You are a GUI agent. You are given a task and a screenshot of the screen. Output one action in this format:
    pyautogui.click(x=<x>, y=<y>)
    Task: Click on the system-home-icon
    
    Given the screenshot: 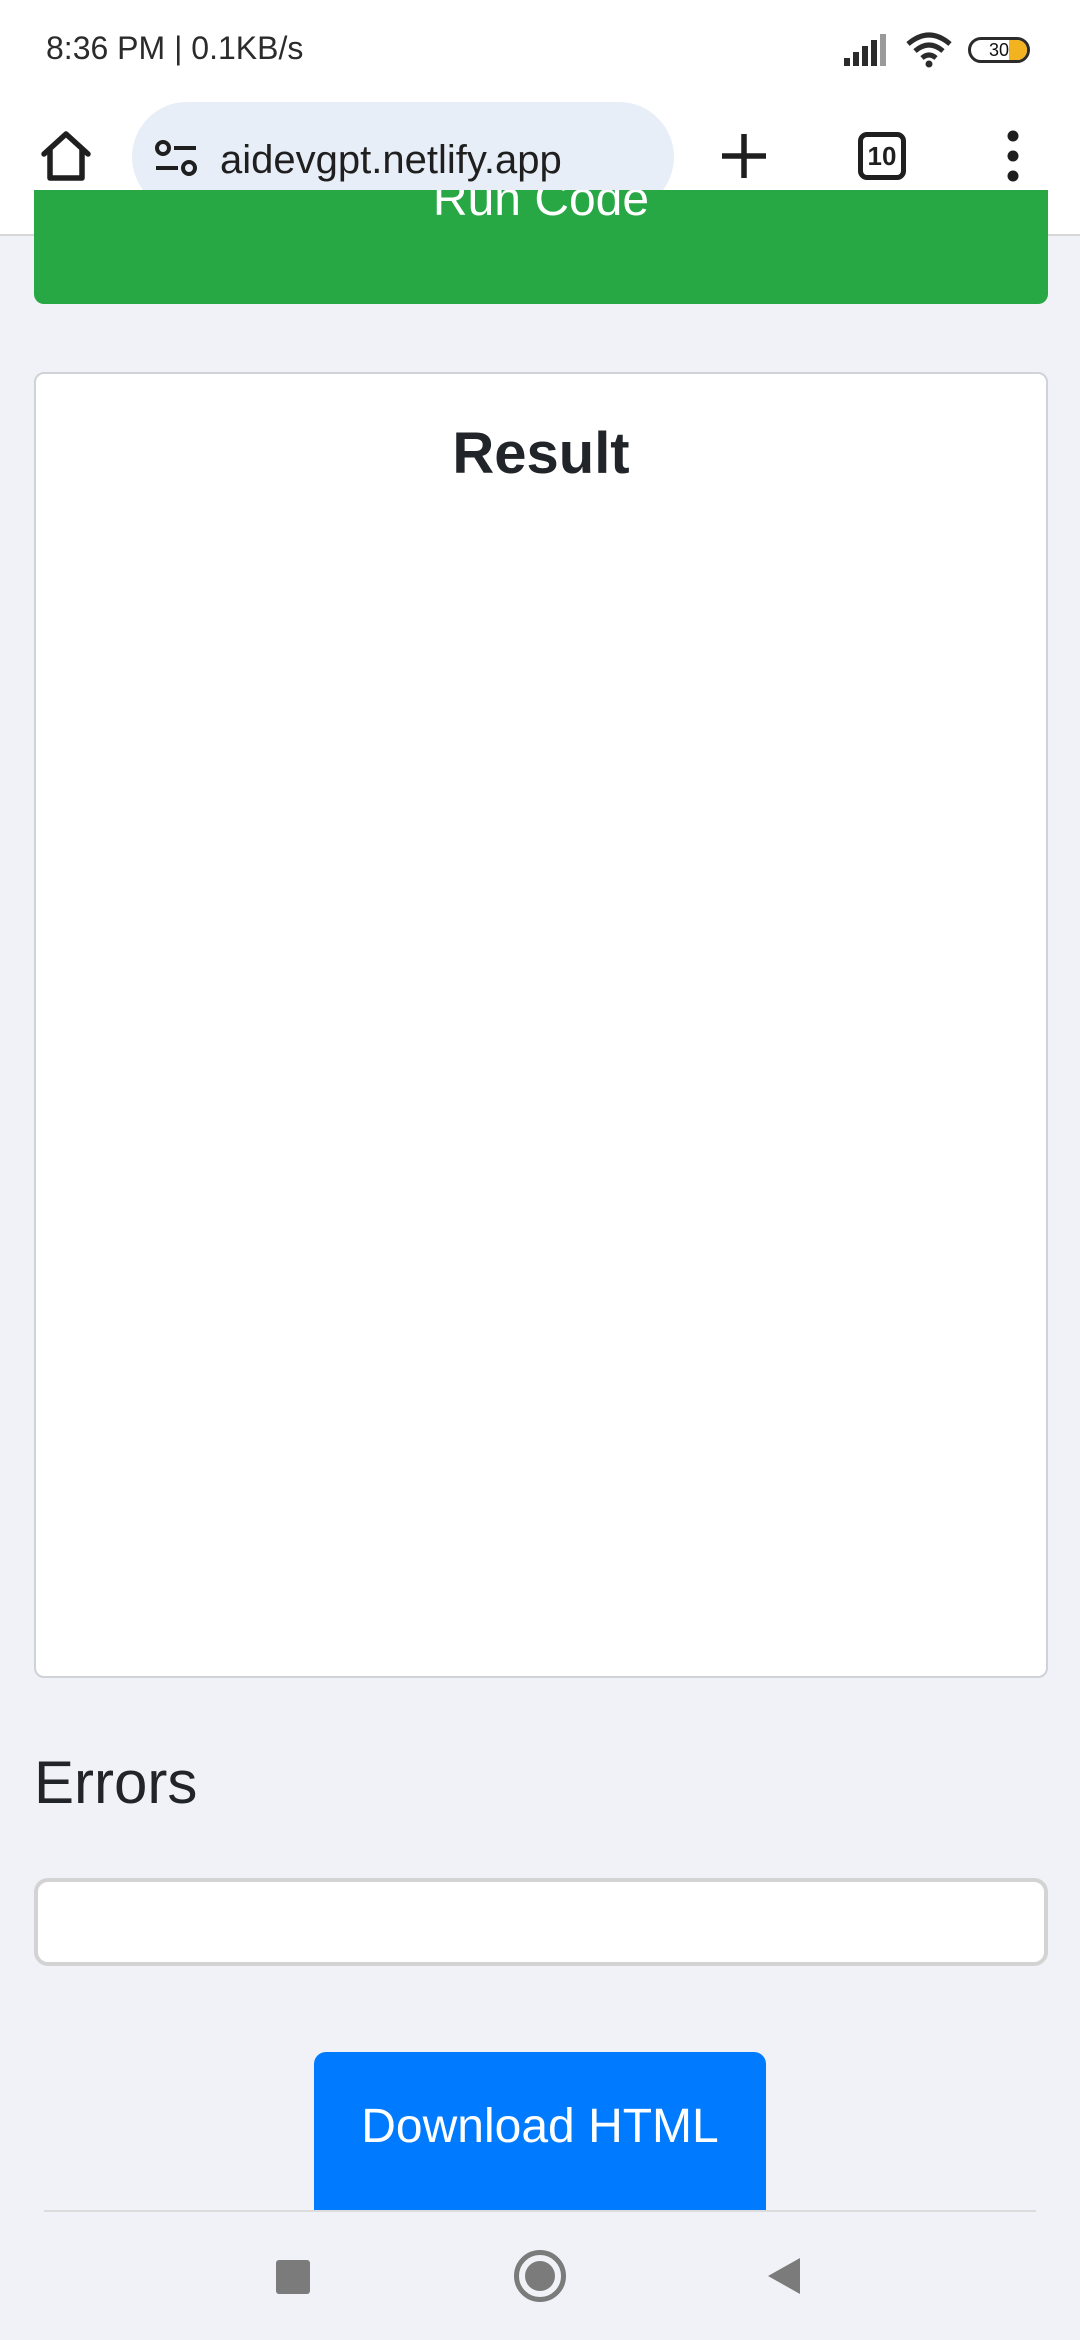 What is the action you would take?
    pyautogui.click(x=540, y=2276)
    